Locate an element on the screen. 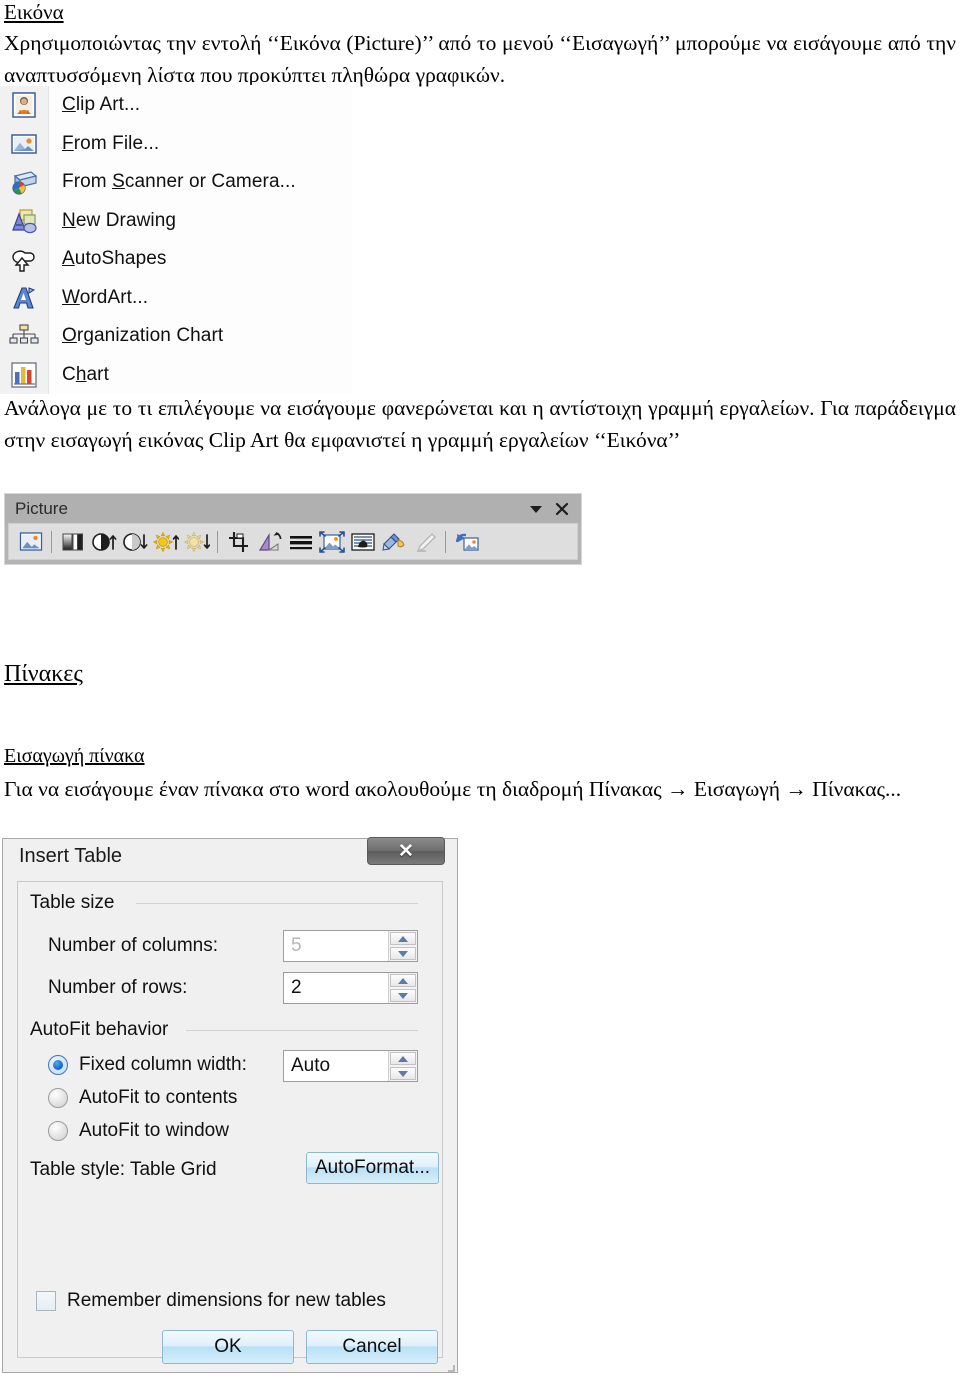  rows-label: Number of rows: is located at coordinates (118, 987).